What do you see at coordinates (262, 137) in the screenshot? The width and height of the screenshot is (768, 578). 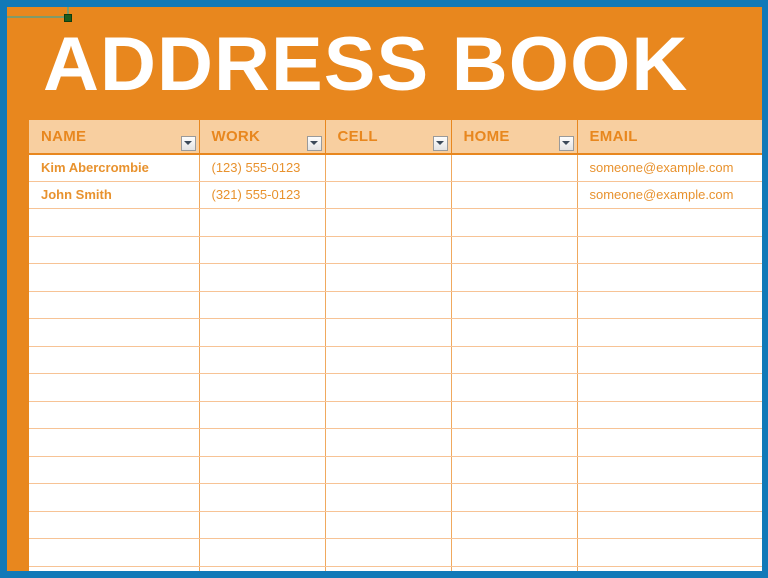 I see `column-header-work: WORK` at bounding box center [262, 137].